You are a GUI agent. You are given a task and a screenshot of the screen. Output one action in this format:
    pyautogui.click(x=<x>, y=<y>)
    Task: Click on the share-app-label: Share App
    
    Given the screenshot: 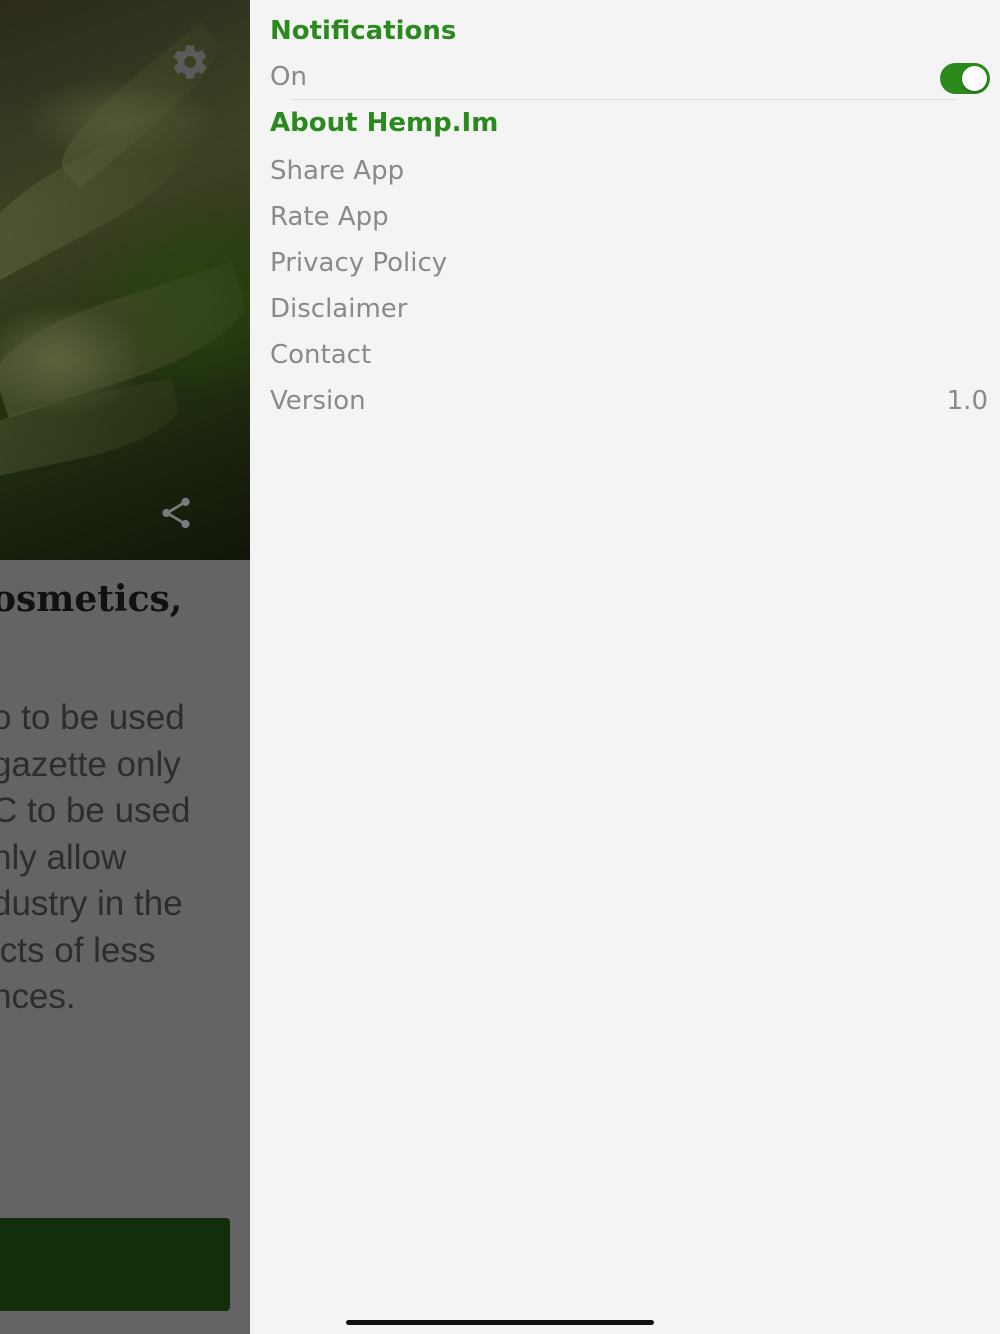 What is the action you would take?
    pyautogui.click(x=337, y=171)
    